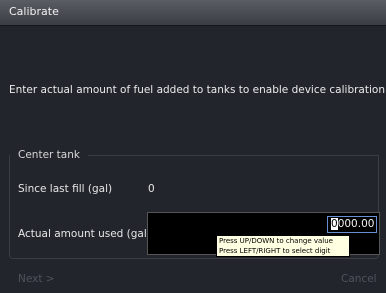 The height and width of the screenshot is (293, 386). What do you see at coordinates (356, 224) in the screenshot?
I see `remaining-digits: 000.00` at bounding box center [356, 224].